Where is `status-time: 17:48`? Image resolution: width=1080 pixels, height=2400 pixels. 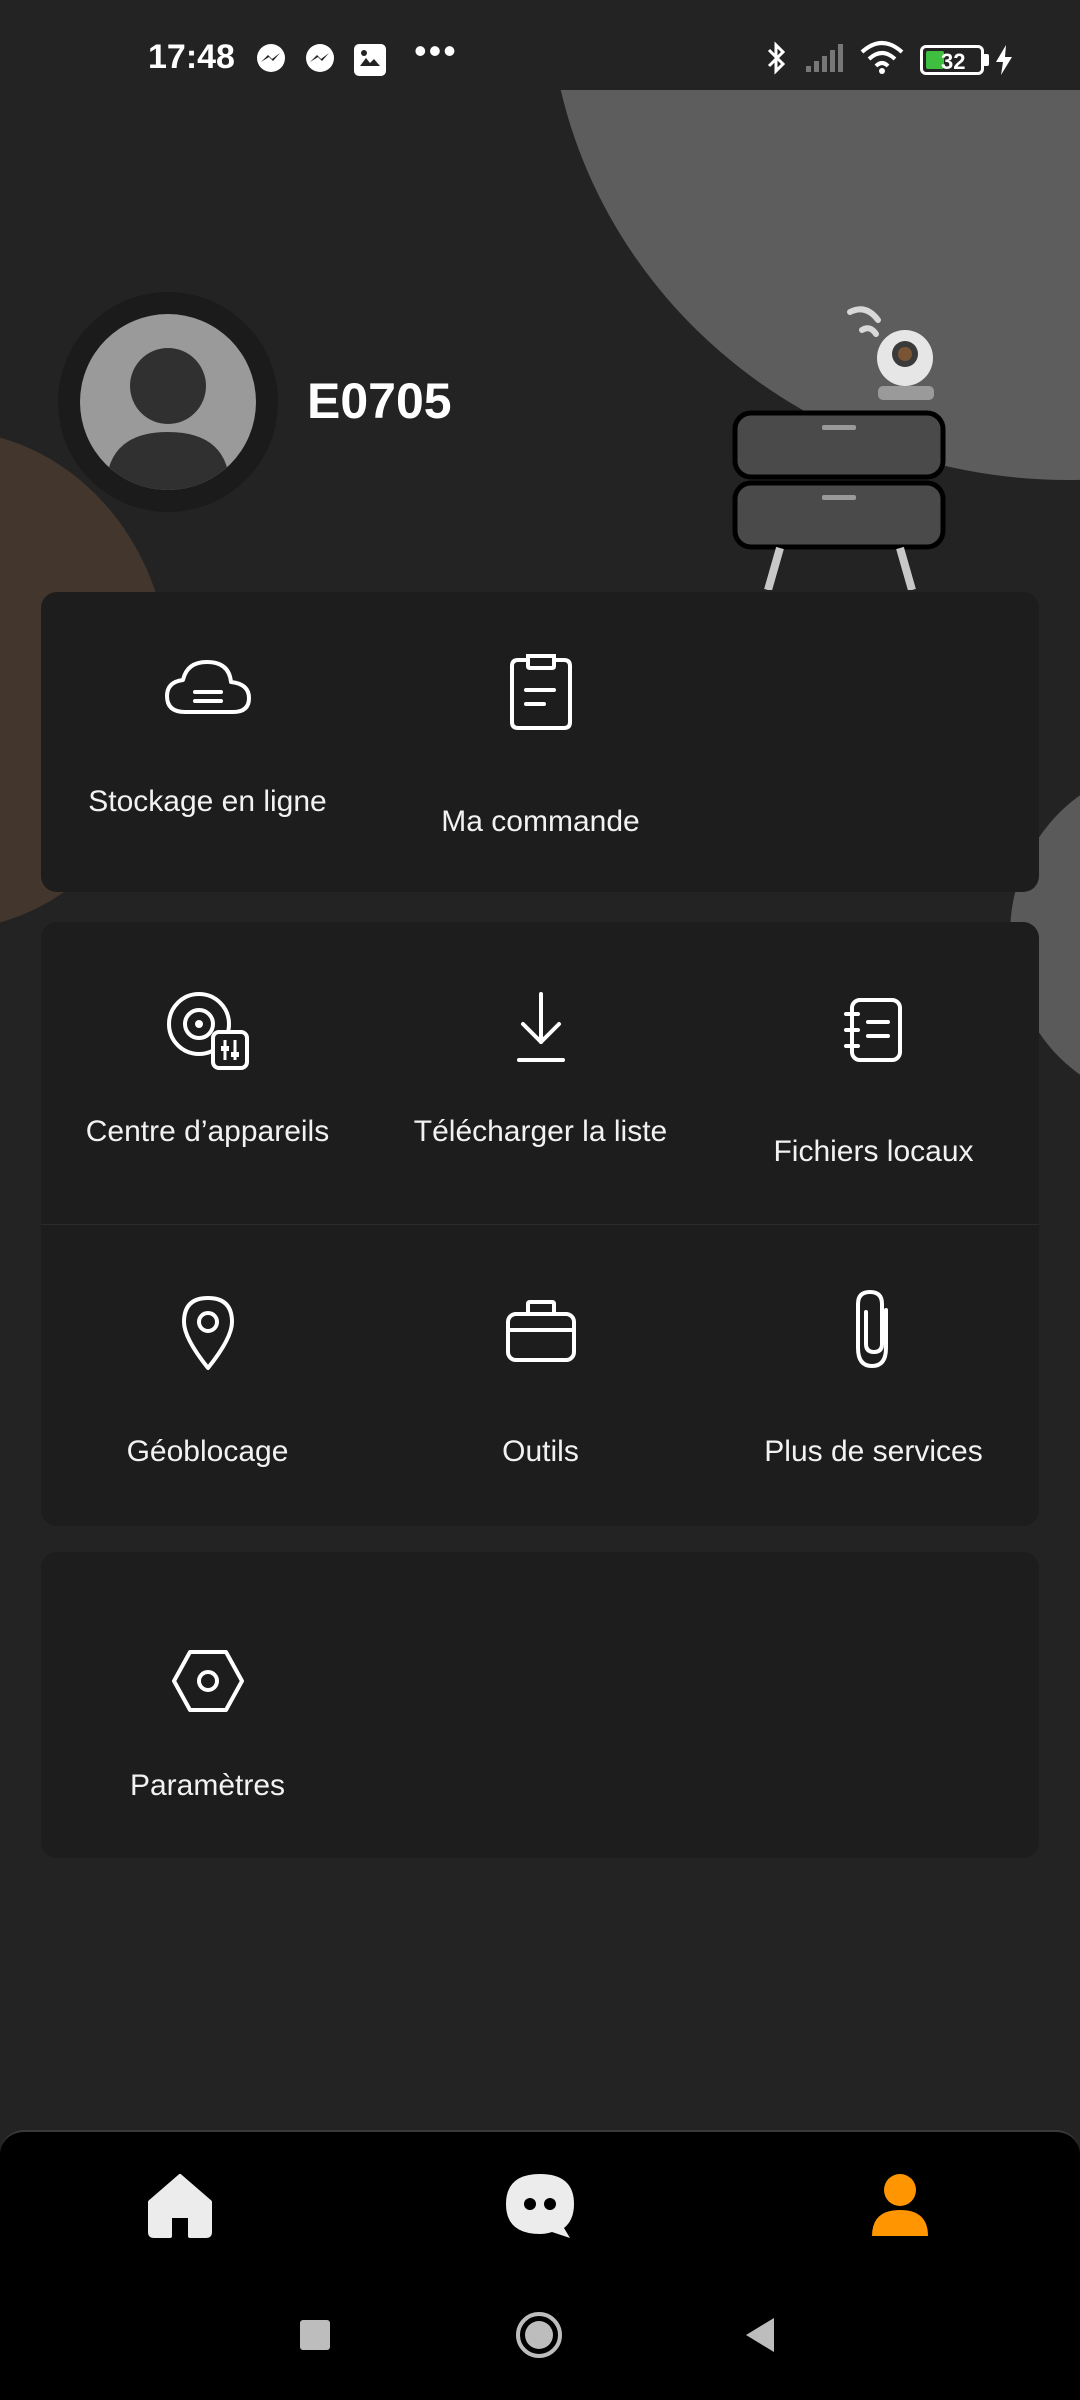 status-time: 17:48 is located at coordinates (191, 57).